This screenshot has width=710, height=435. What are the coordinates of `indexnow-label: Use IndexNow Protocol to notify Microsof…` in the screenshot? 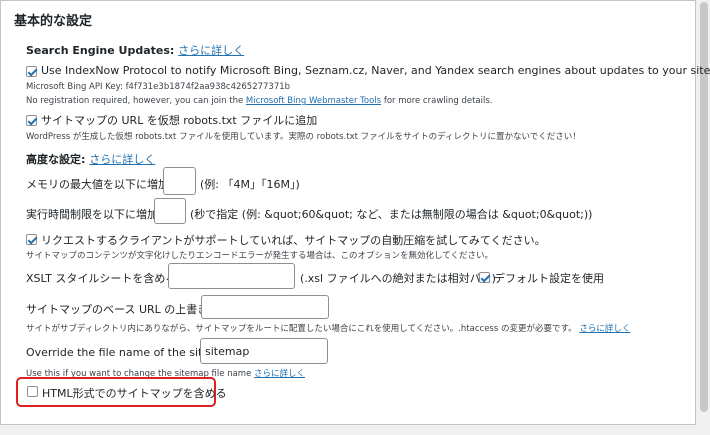 It's located at (375, 70).